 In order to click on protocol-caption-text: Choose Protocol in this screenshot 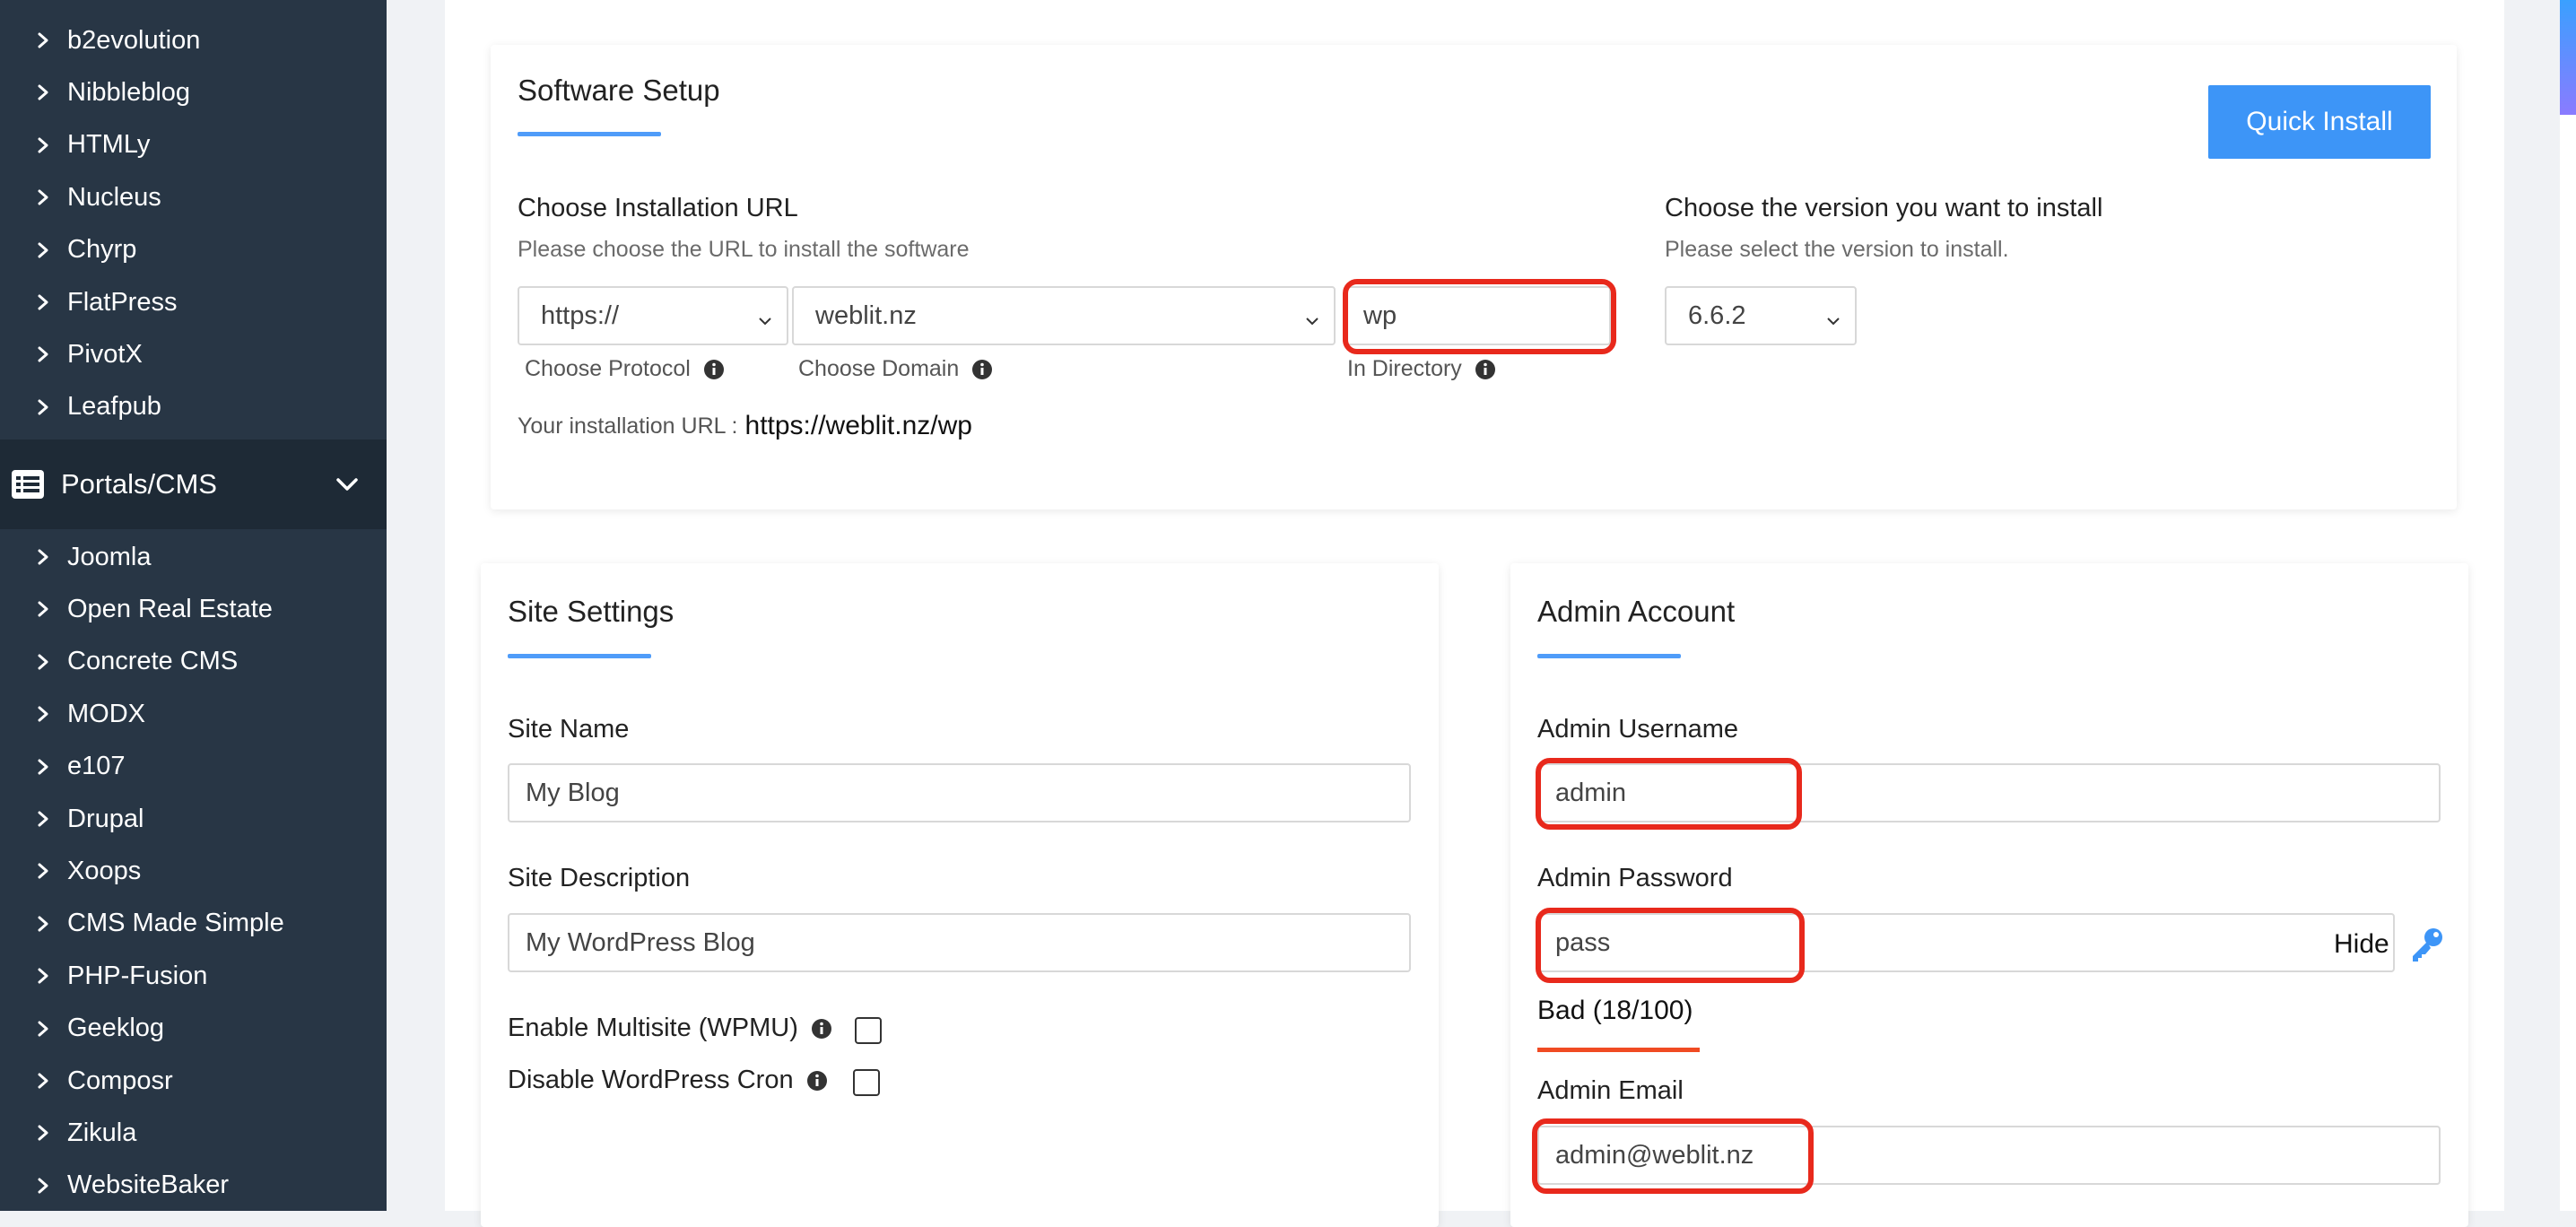, I will do `click(608, 368)`.